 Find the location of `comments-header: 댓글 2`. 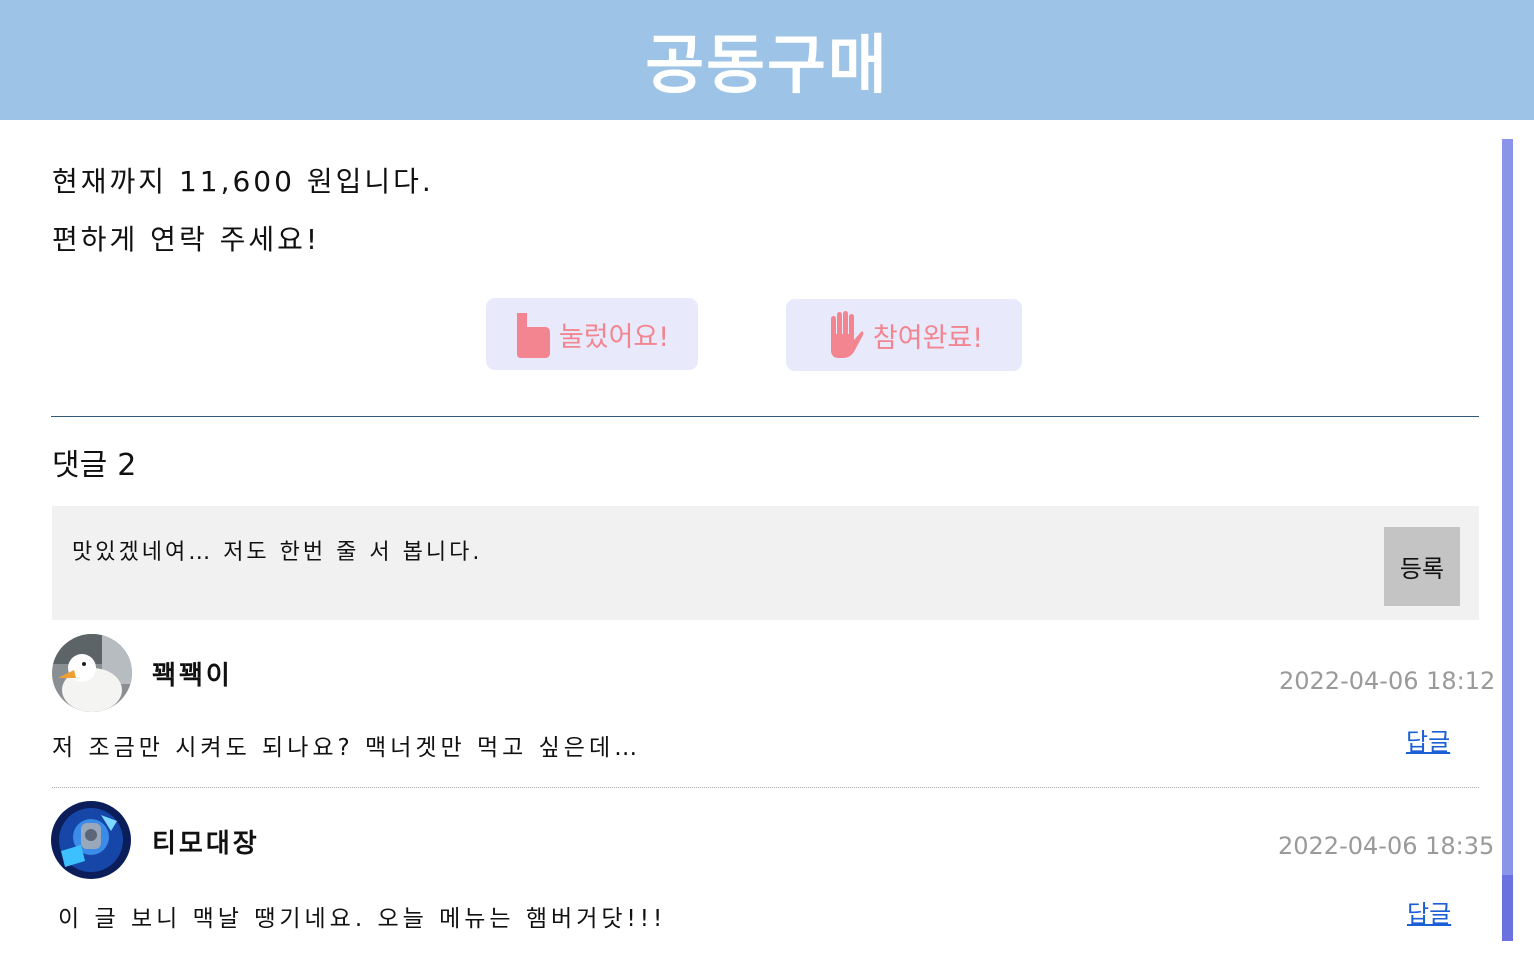

comments-header: 댓글 2 is located at coordinates (94, 462).